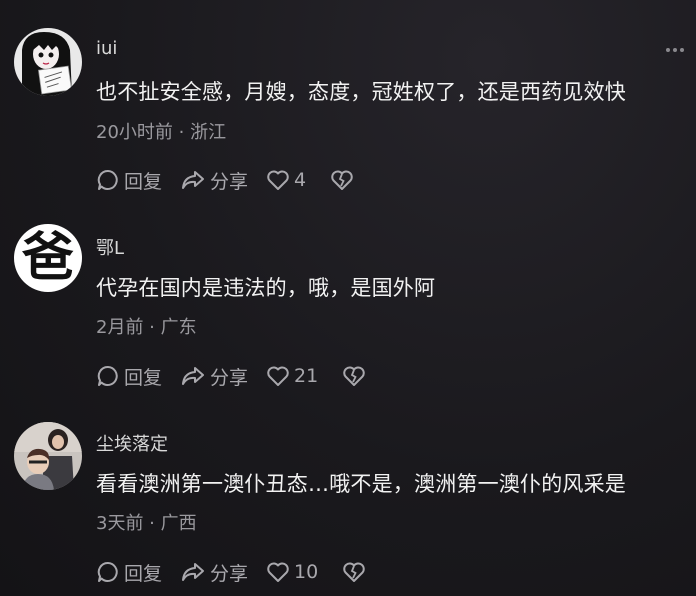 This screenshot has width=696, height=596. Describe the element at coordinates (120, 327) in the screenshot. I see `comment-time: 2月前` at that location.